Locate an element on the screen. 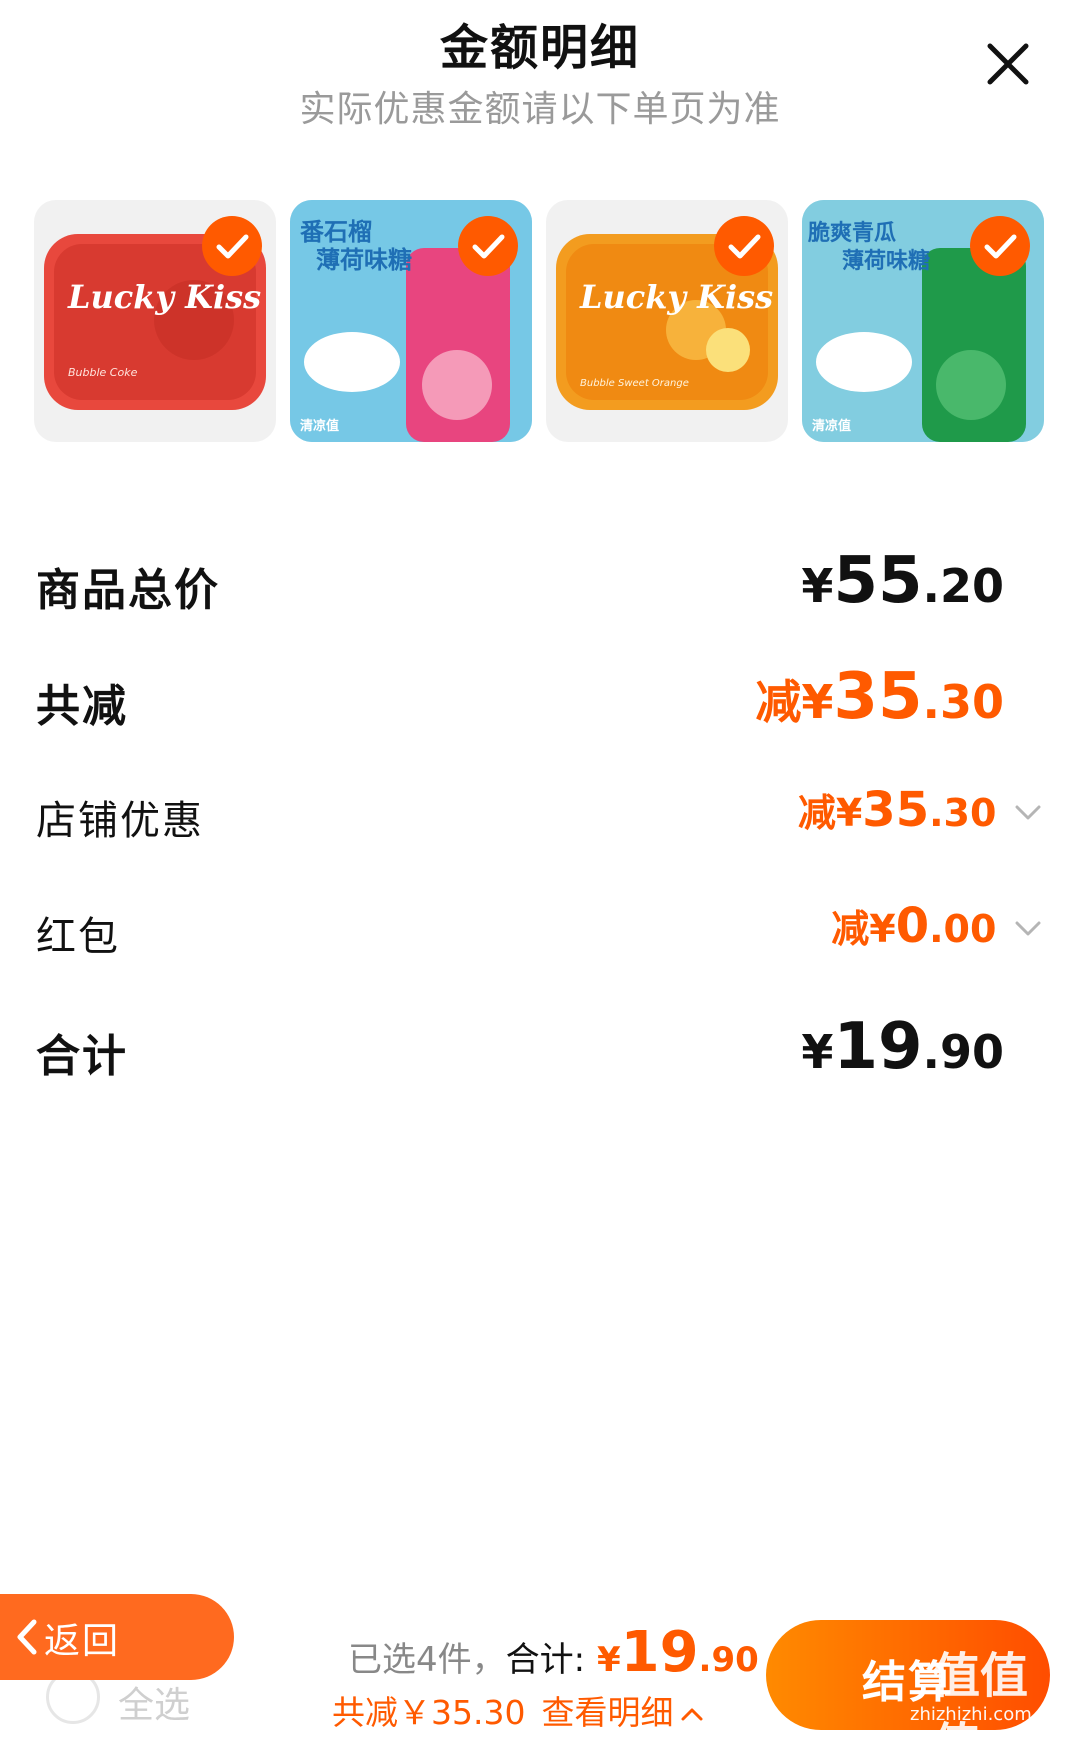 The image size is (1080, 1741). total-goods-value: ¥55.20 is located at coordinates (902, 581).